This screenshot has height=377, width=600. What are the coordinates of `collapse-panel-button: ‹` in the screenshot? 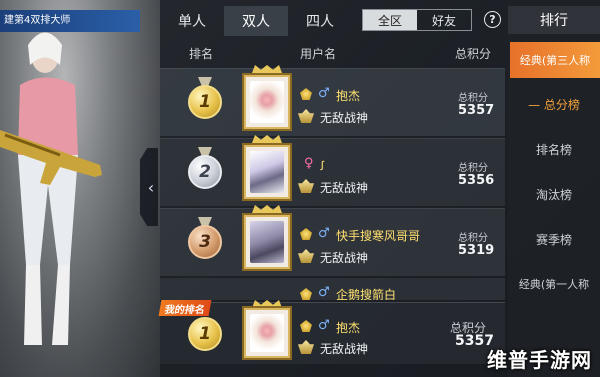 It's located at (149, 187).